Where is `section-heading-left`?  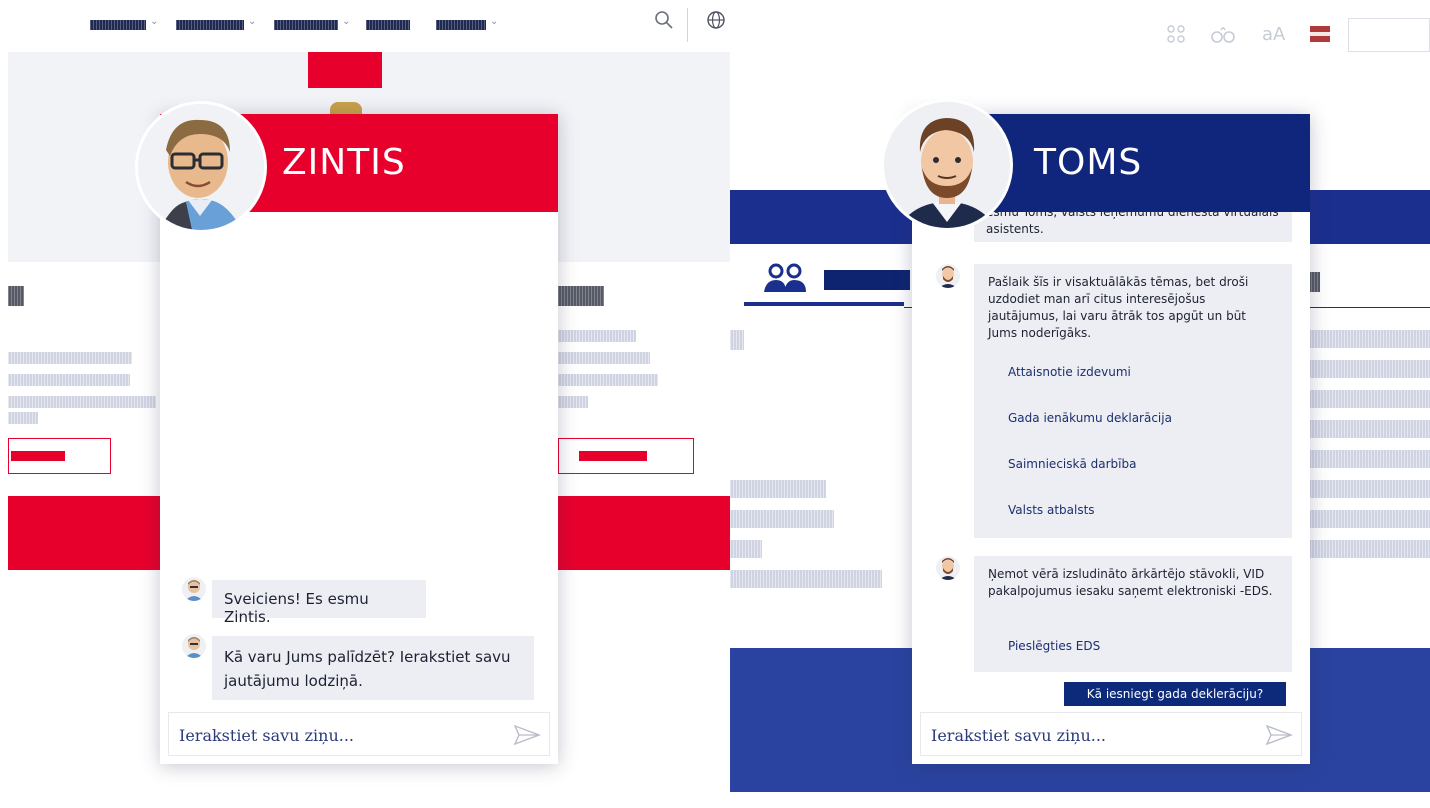 section-heading-left is located at coordinates (16, 296).